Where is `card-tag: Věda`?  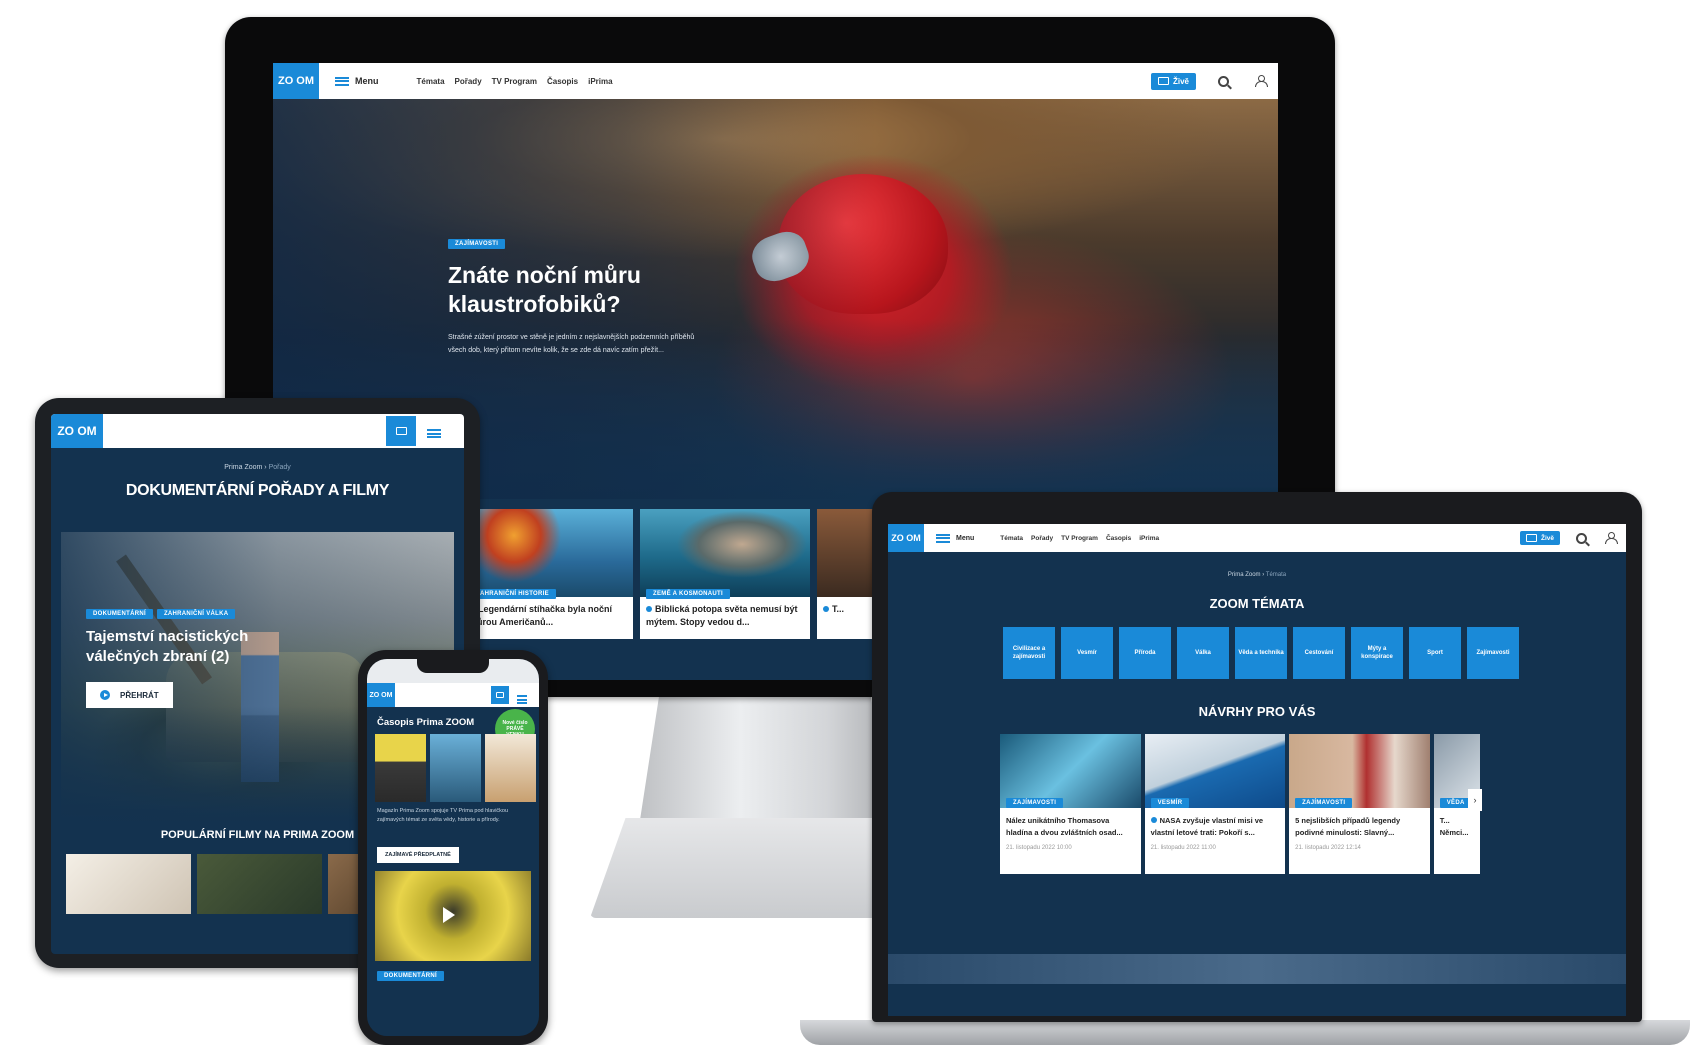 card-tag: Věda is located at coordinates (1455, 803).